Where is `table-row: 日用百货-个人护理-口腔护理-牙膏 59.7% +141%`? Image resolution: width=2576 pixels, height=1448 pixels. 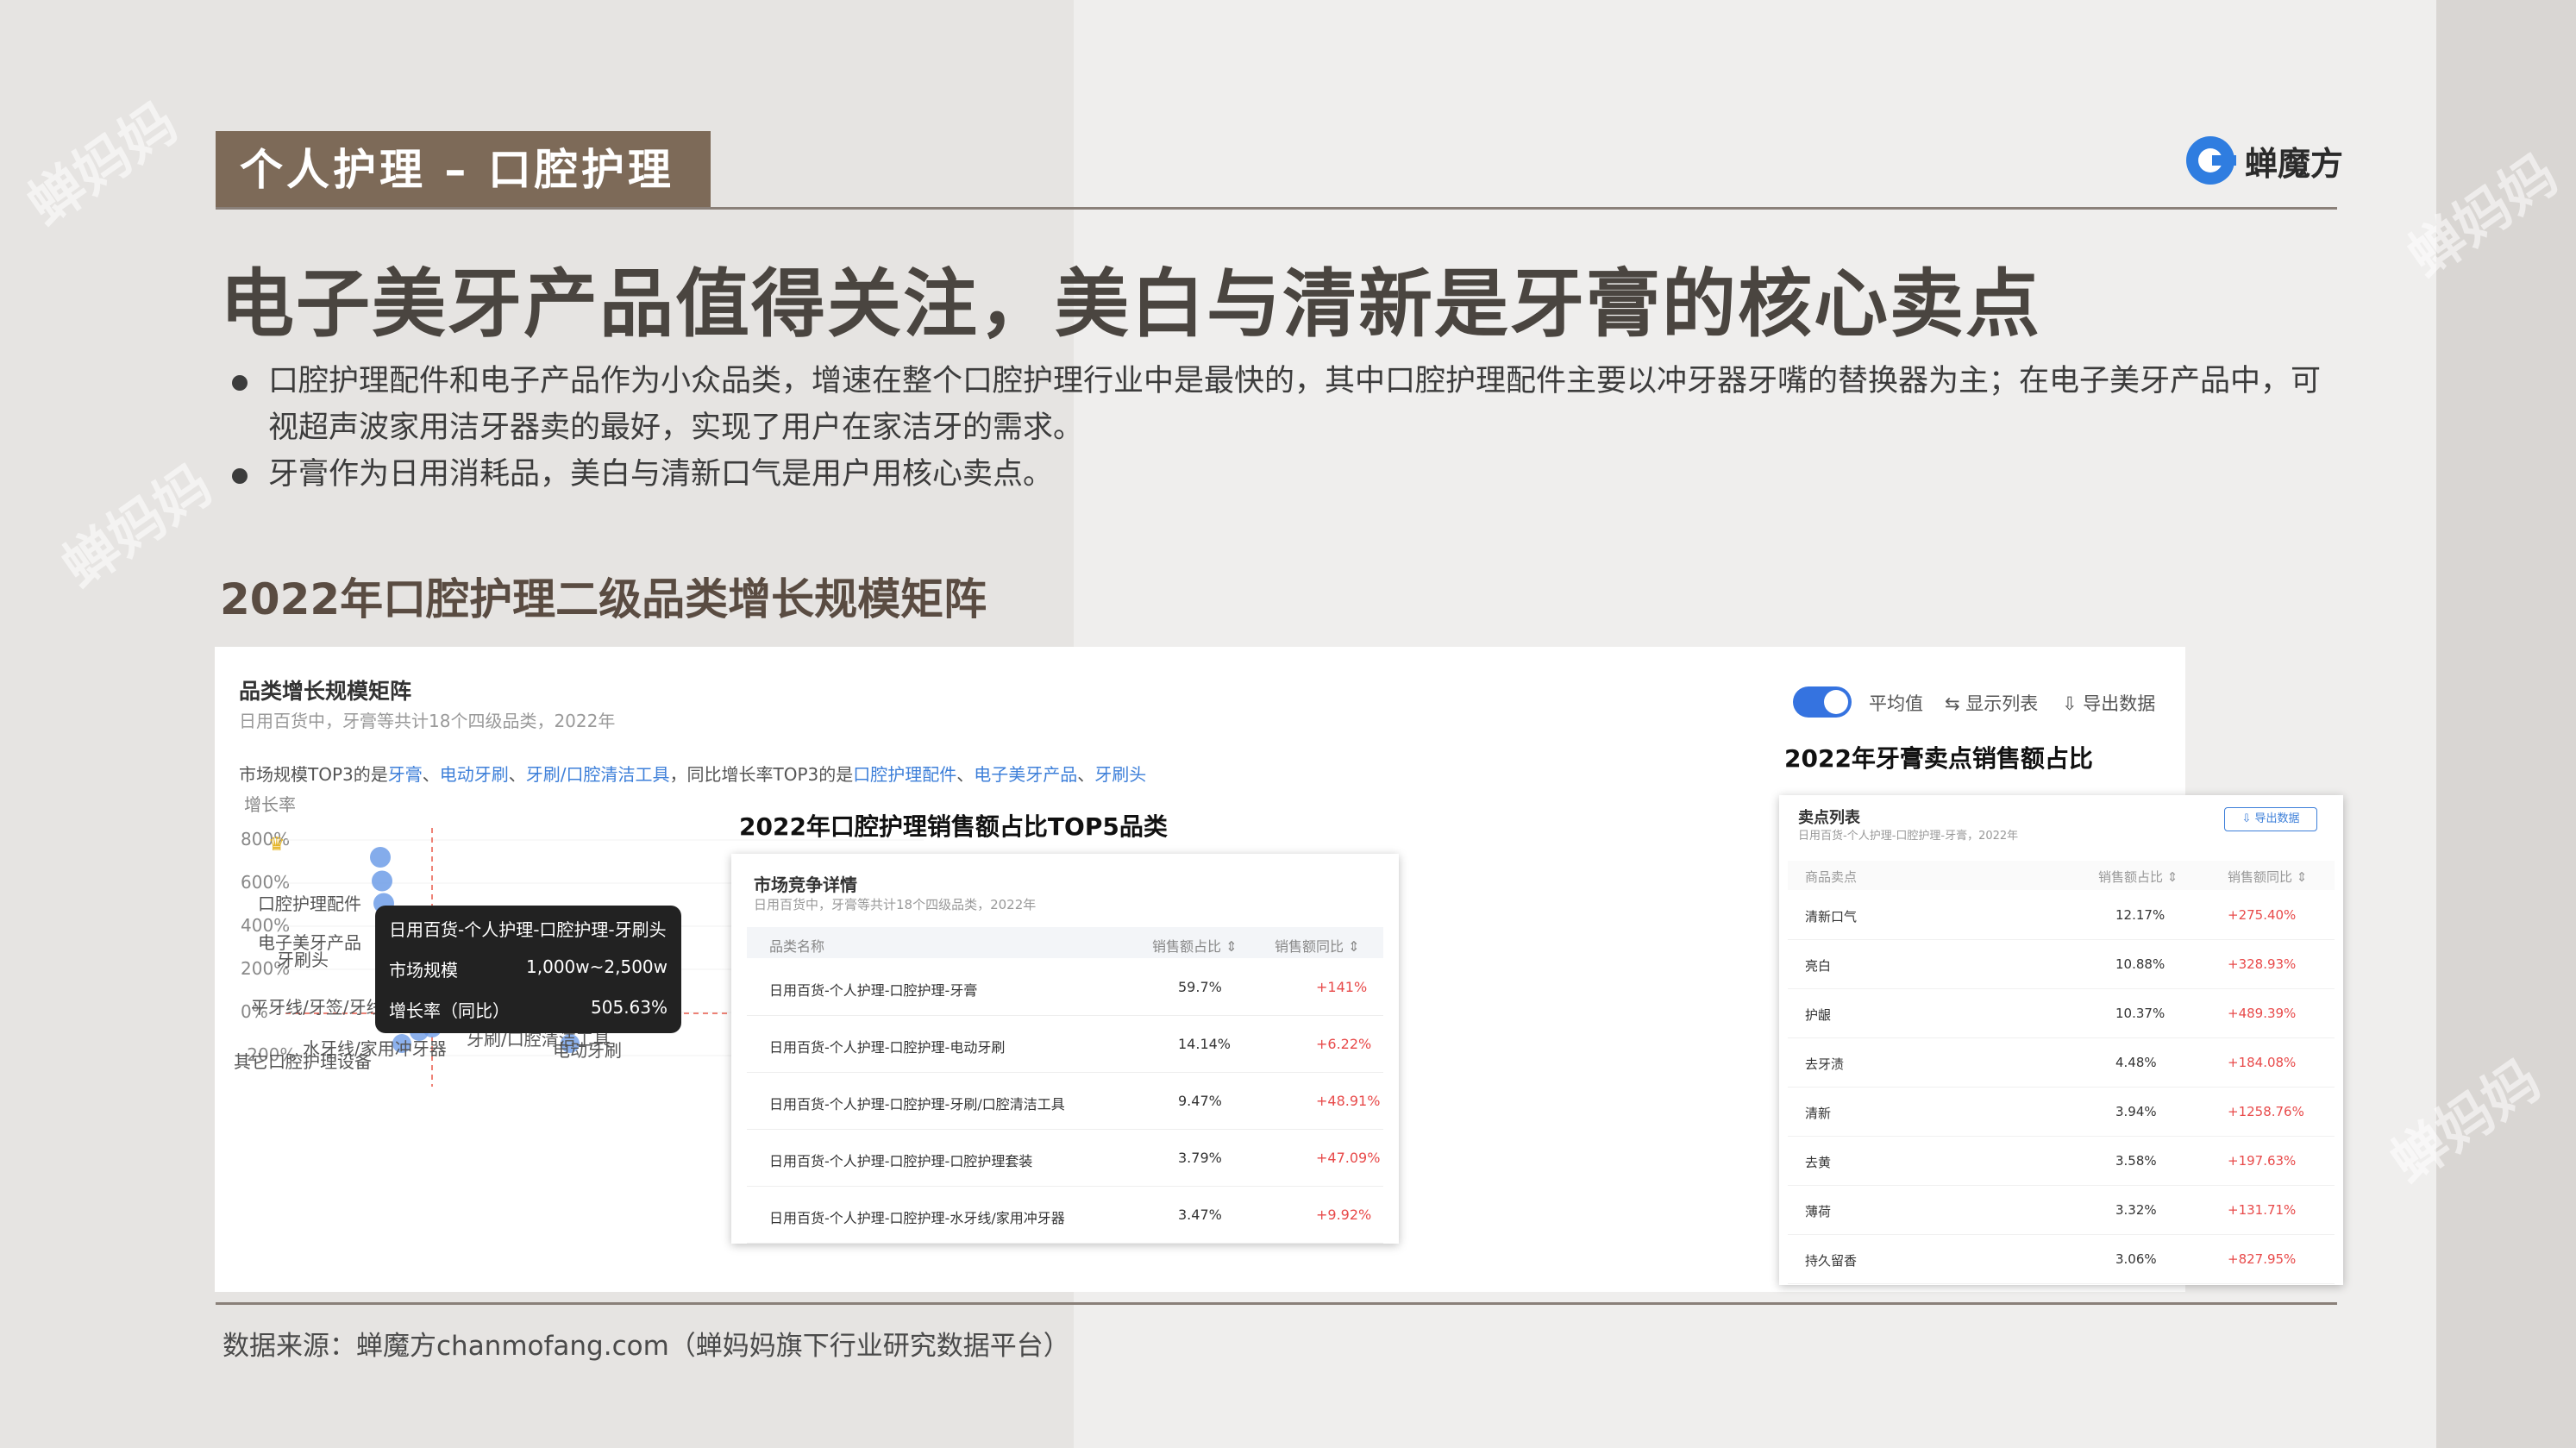
table-row: 日用百货-个人护理-口腔护理-牙膏 59.7% +141% is located at coordinates (1065, 987).